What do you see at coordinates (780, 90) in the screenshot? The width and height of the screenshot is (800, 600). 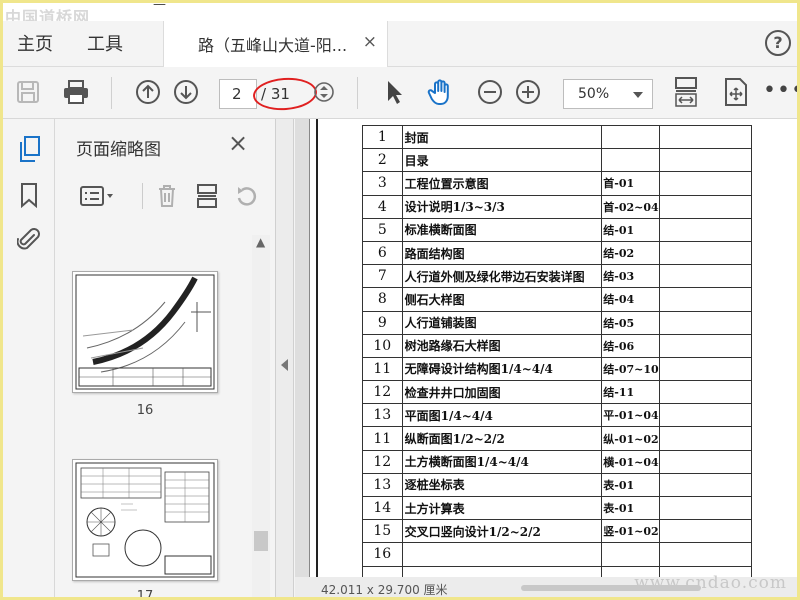 I see `more-icon: •••` at bounding box center [780, 90].